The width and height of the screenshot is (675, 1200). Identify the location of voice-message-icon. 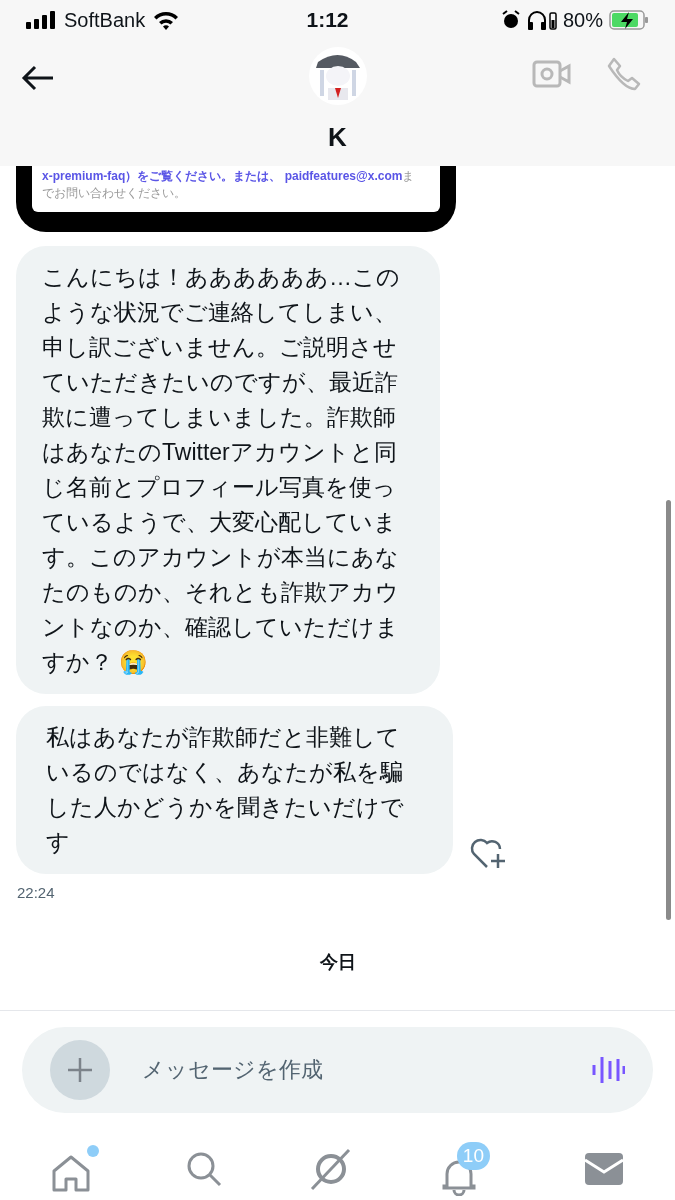
(608, 1069).